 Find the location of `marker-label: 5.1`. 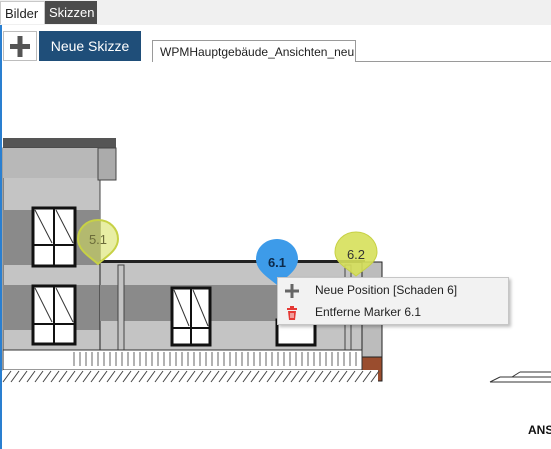

marker-label: 5.1 is located at coordinates (98, 239).